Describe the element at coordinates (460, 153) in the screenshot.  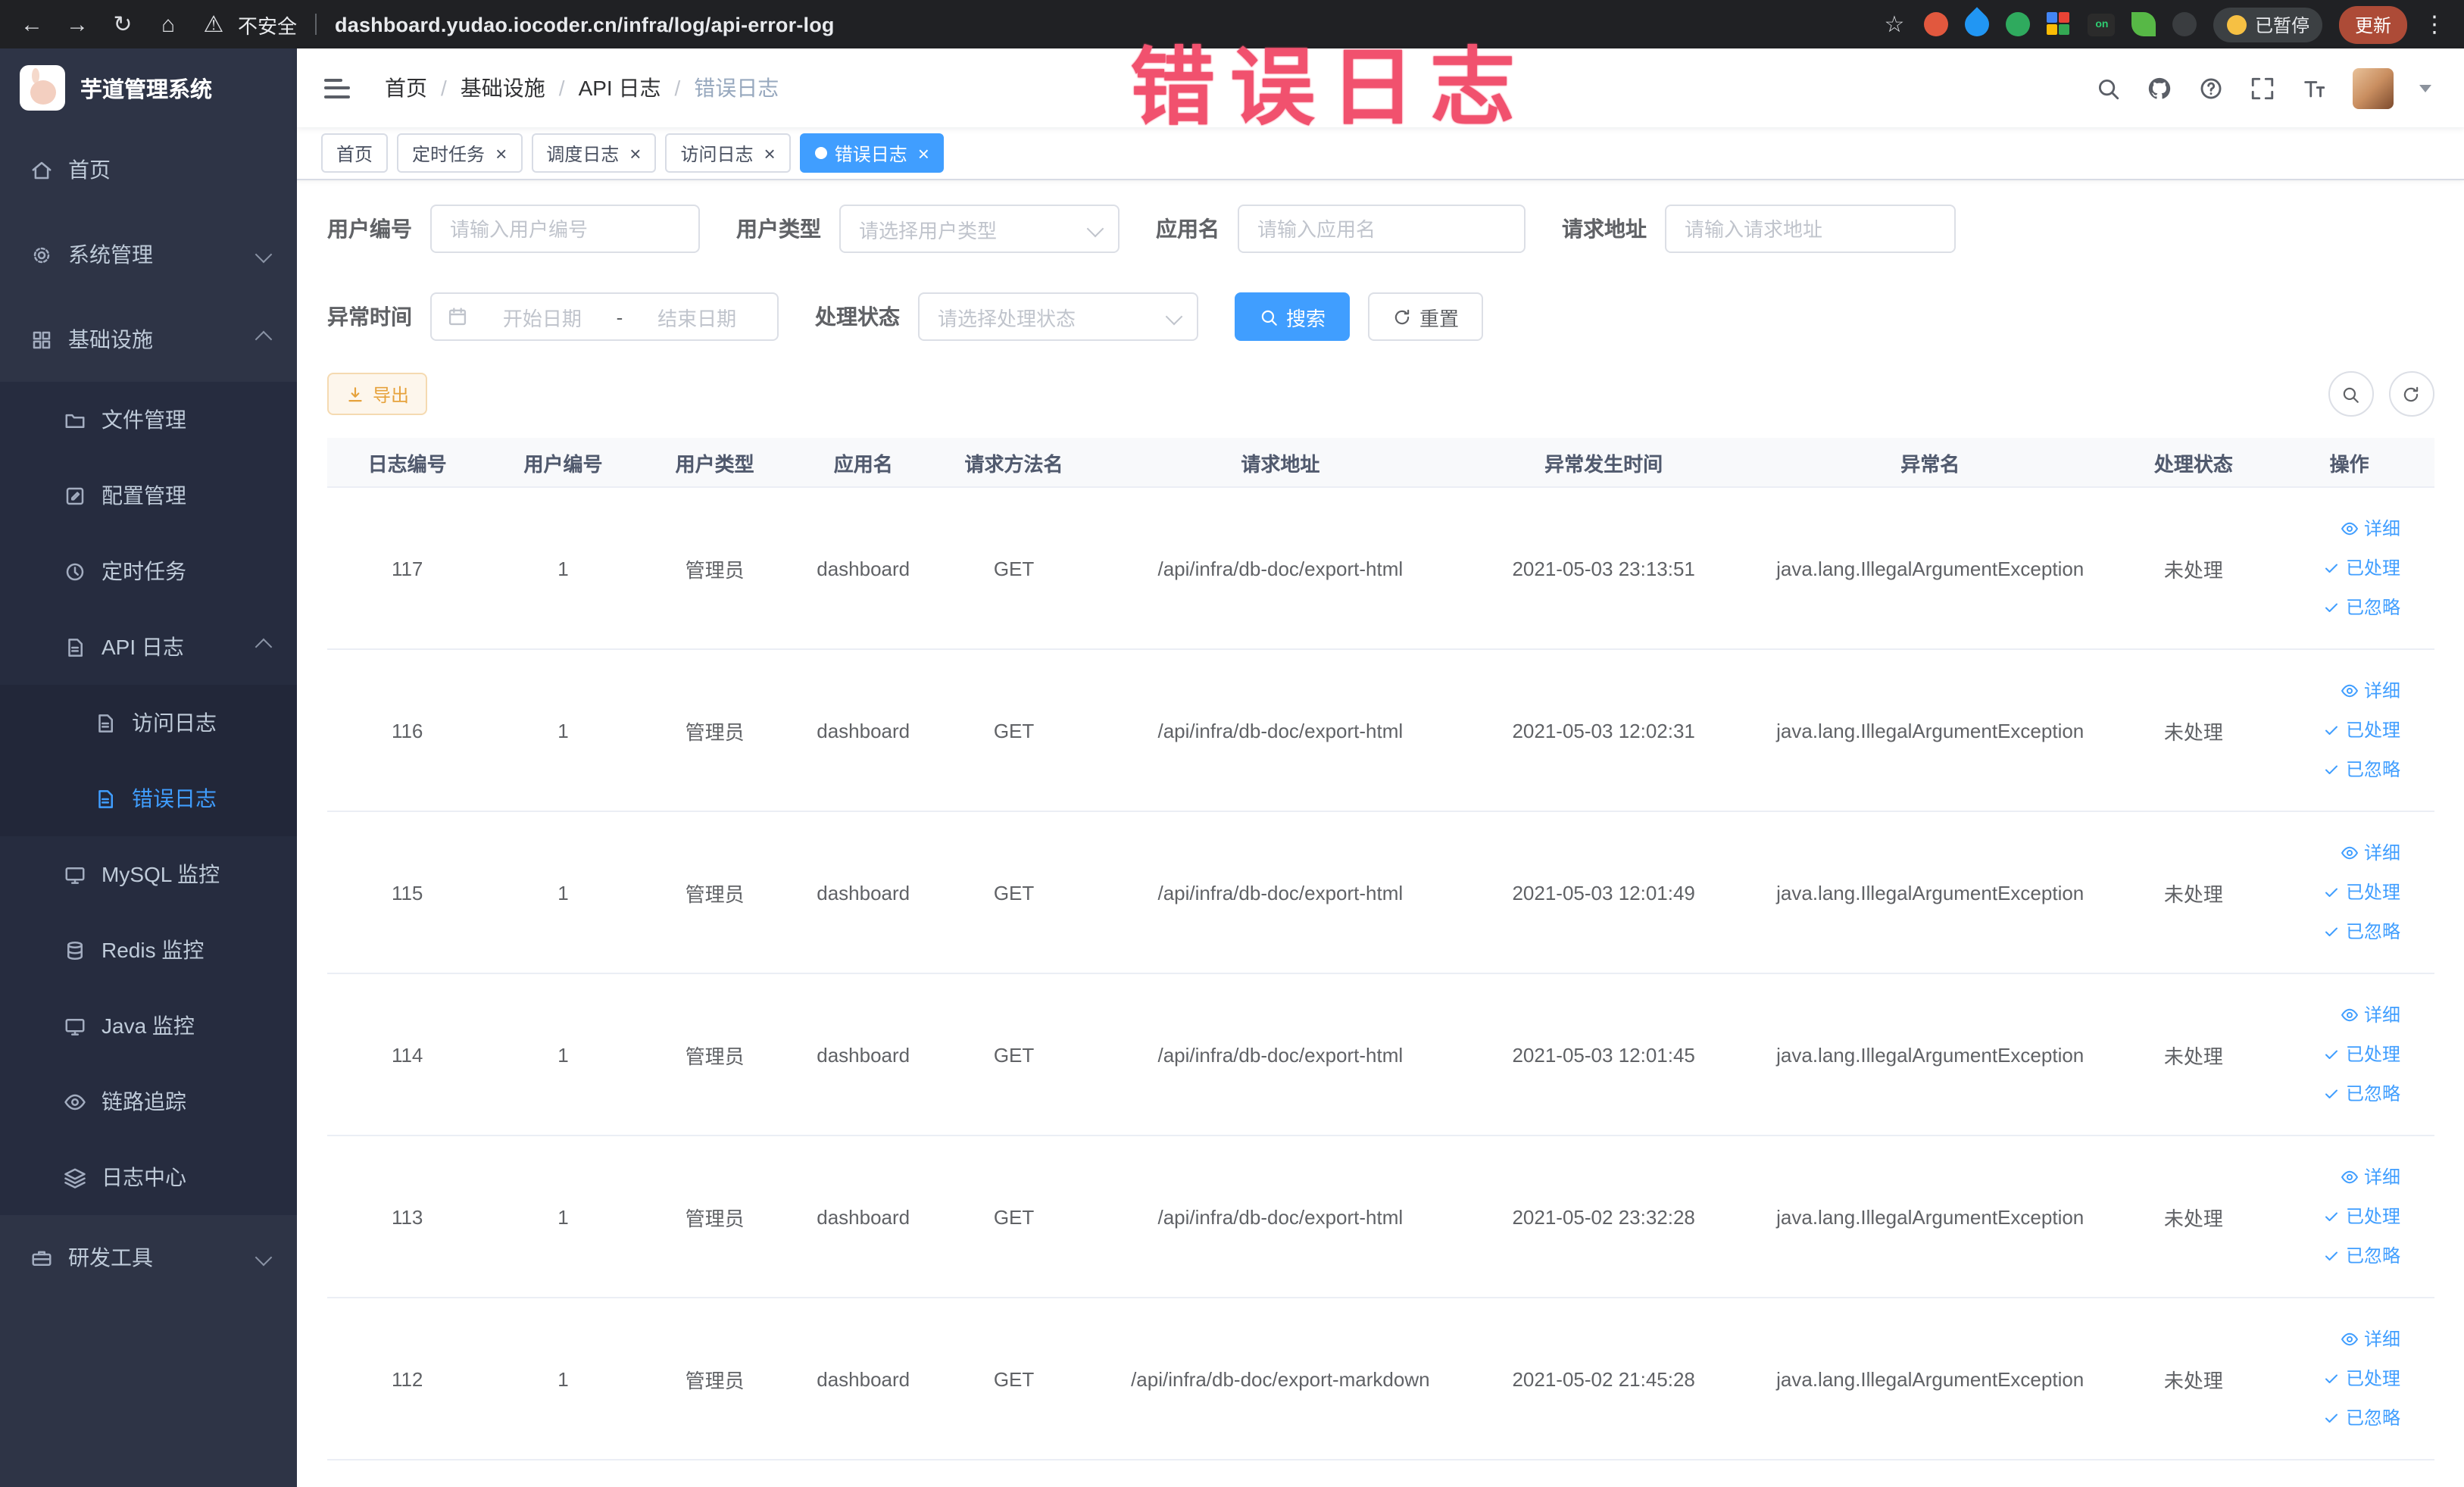
I see `tab-1: 定时任务 ×` at that location.